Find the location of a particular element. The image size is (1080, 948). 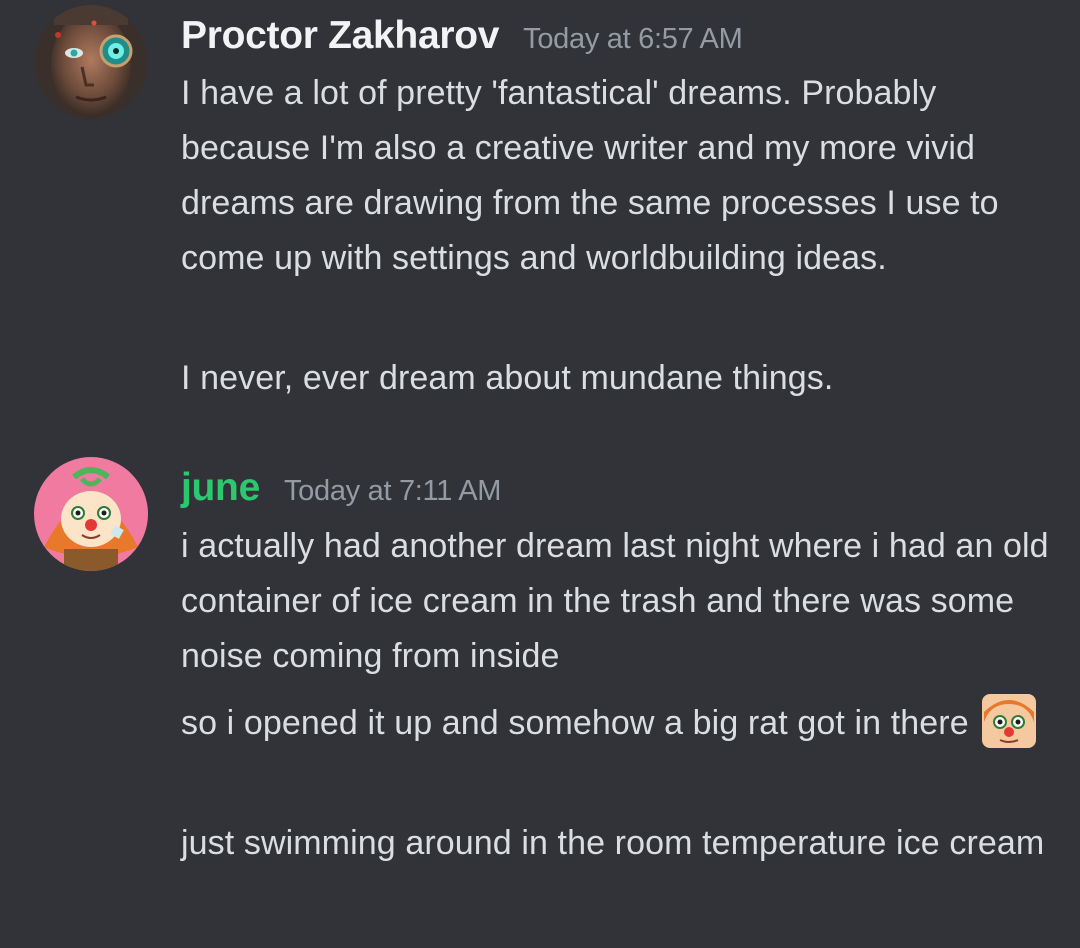

clown-face-emoji-icon is located at coordinates (1009, 721).